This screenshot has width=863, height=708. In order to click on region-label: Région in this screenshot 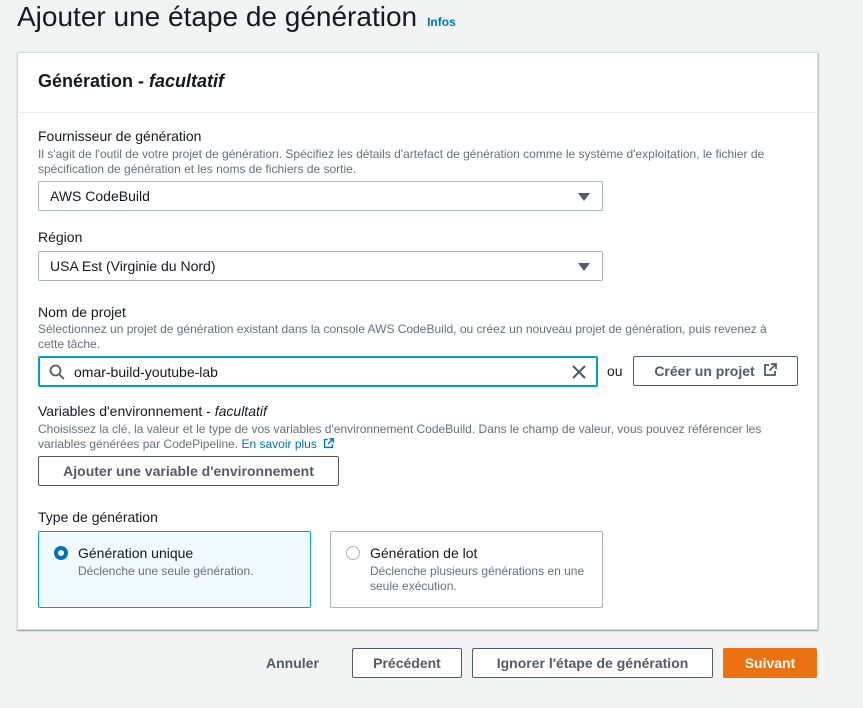, I will do `click(60, 237)`.